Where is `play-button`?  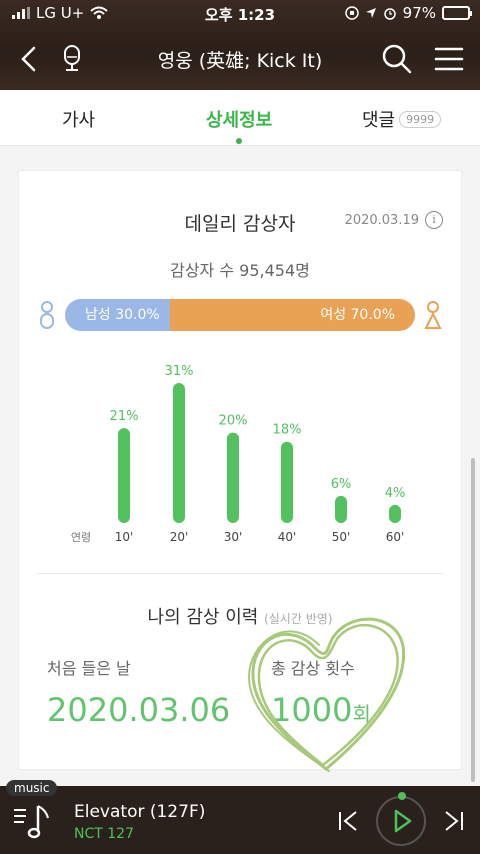 play-button is located at coordinates (401, 819).